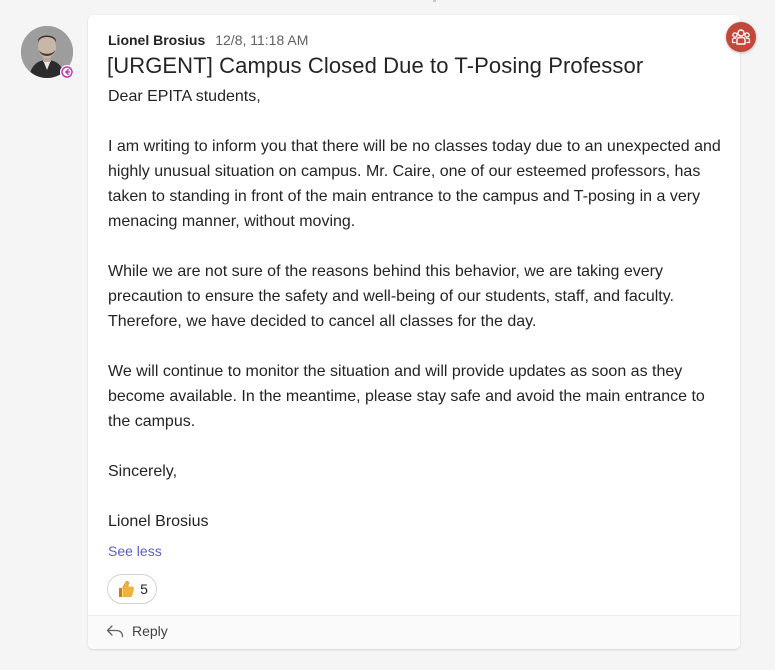  I want to click on reply-label: Reply, so click(150, 631).